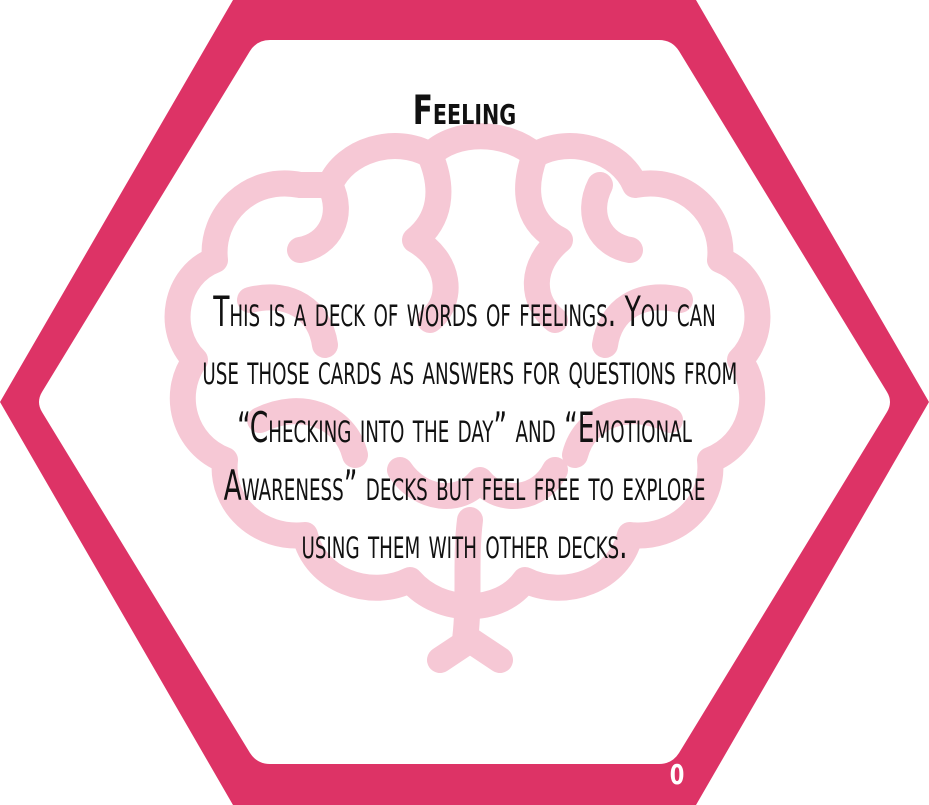  Describe the element at coordinates (464, 111) in the screenshot. I see `card-title: Feeling` at that location.